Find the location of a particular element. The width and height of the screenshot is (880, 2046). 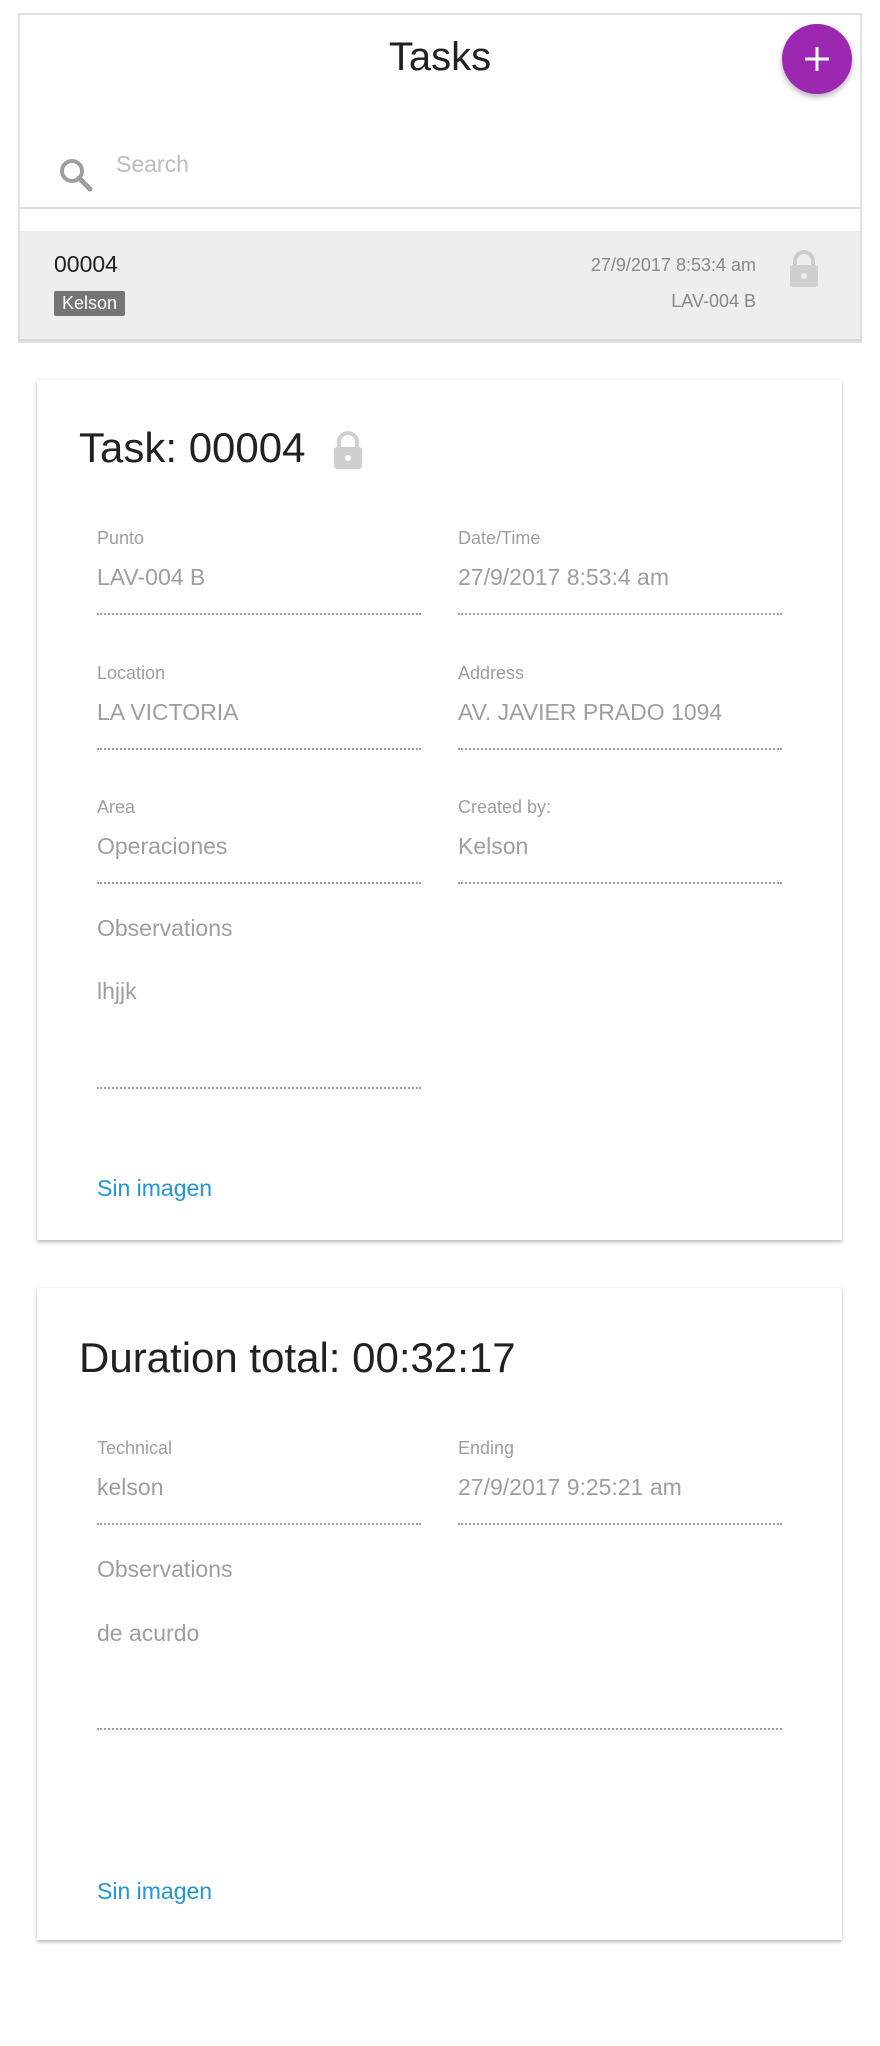

field-label: Address is located at coordinates (491, 673).